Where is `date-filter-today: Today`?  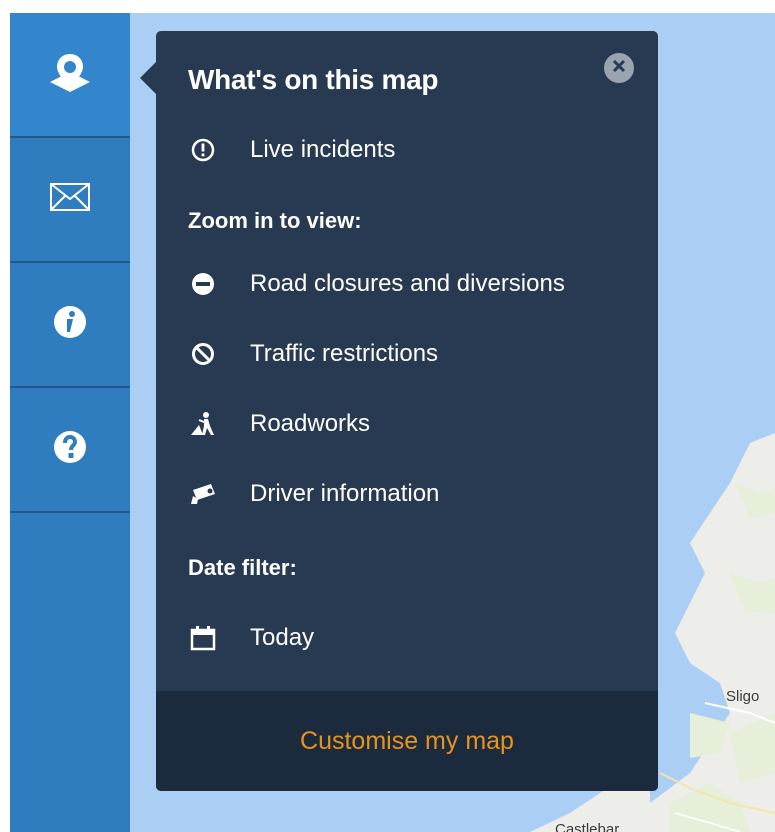 date-filter-today: Today is located at coordinates (251, 638).